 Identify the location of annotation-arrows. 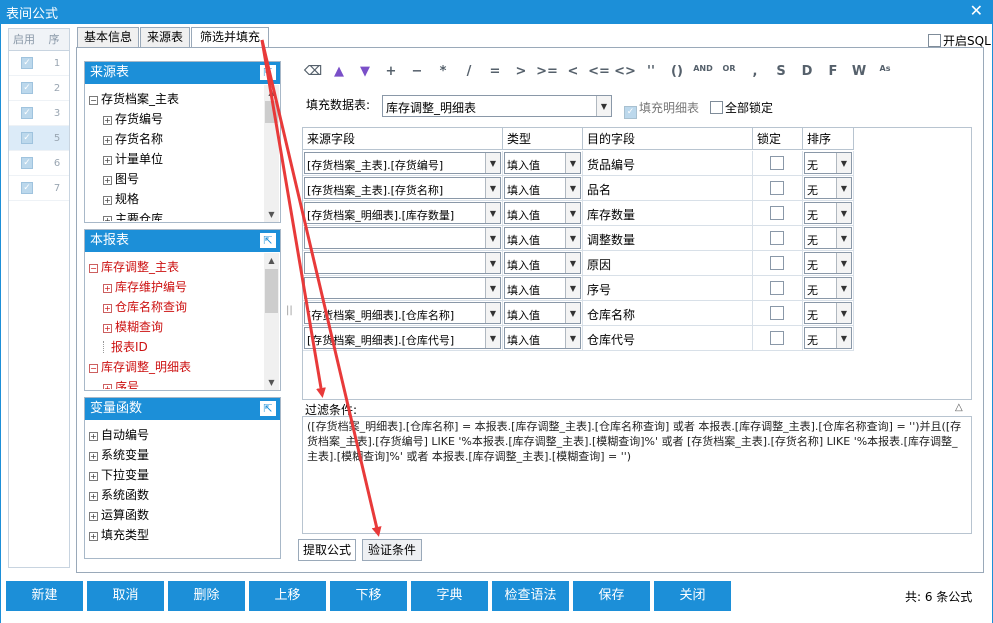
(321, 288).